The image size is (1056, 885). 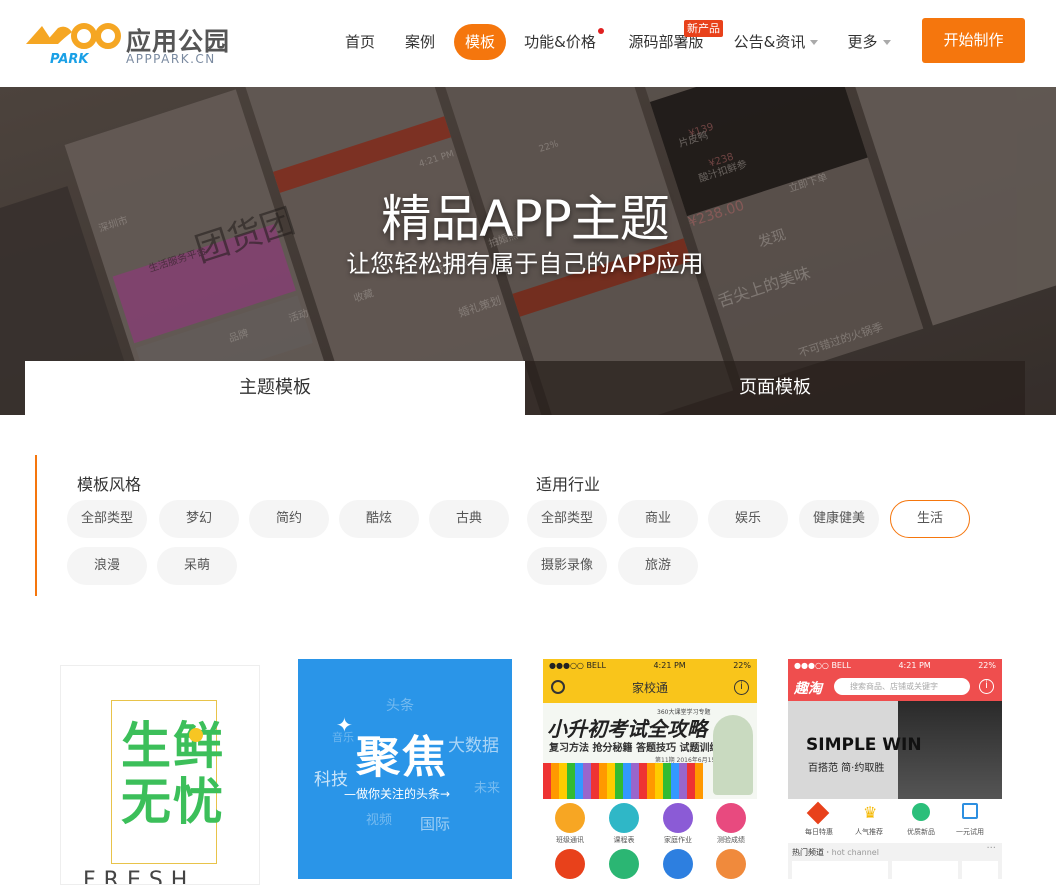 I want to click on logo-mark-icon: PARK, so click(x=73, y=45).